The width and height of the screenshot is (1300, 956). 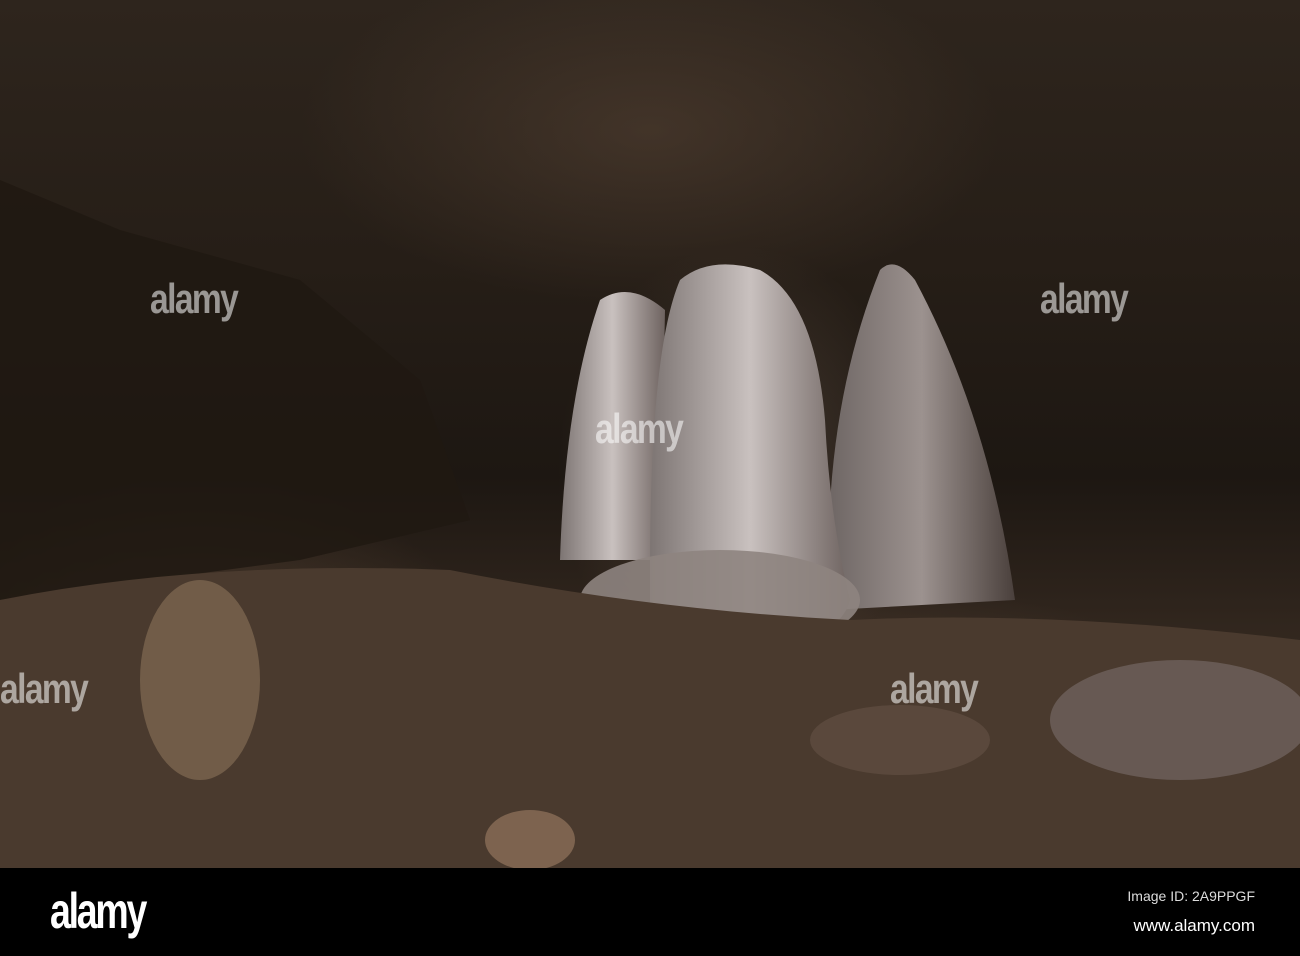 I want to click on stalagmite-right, so click(x=921, y=437).